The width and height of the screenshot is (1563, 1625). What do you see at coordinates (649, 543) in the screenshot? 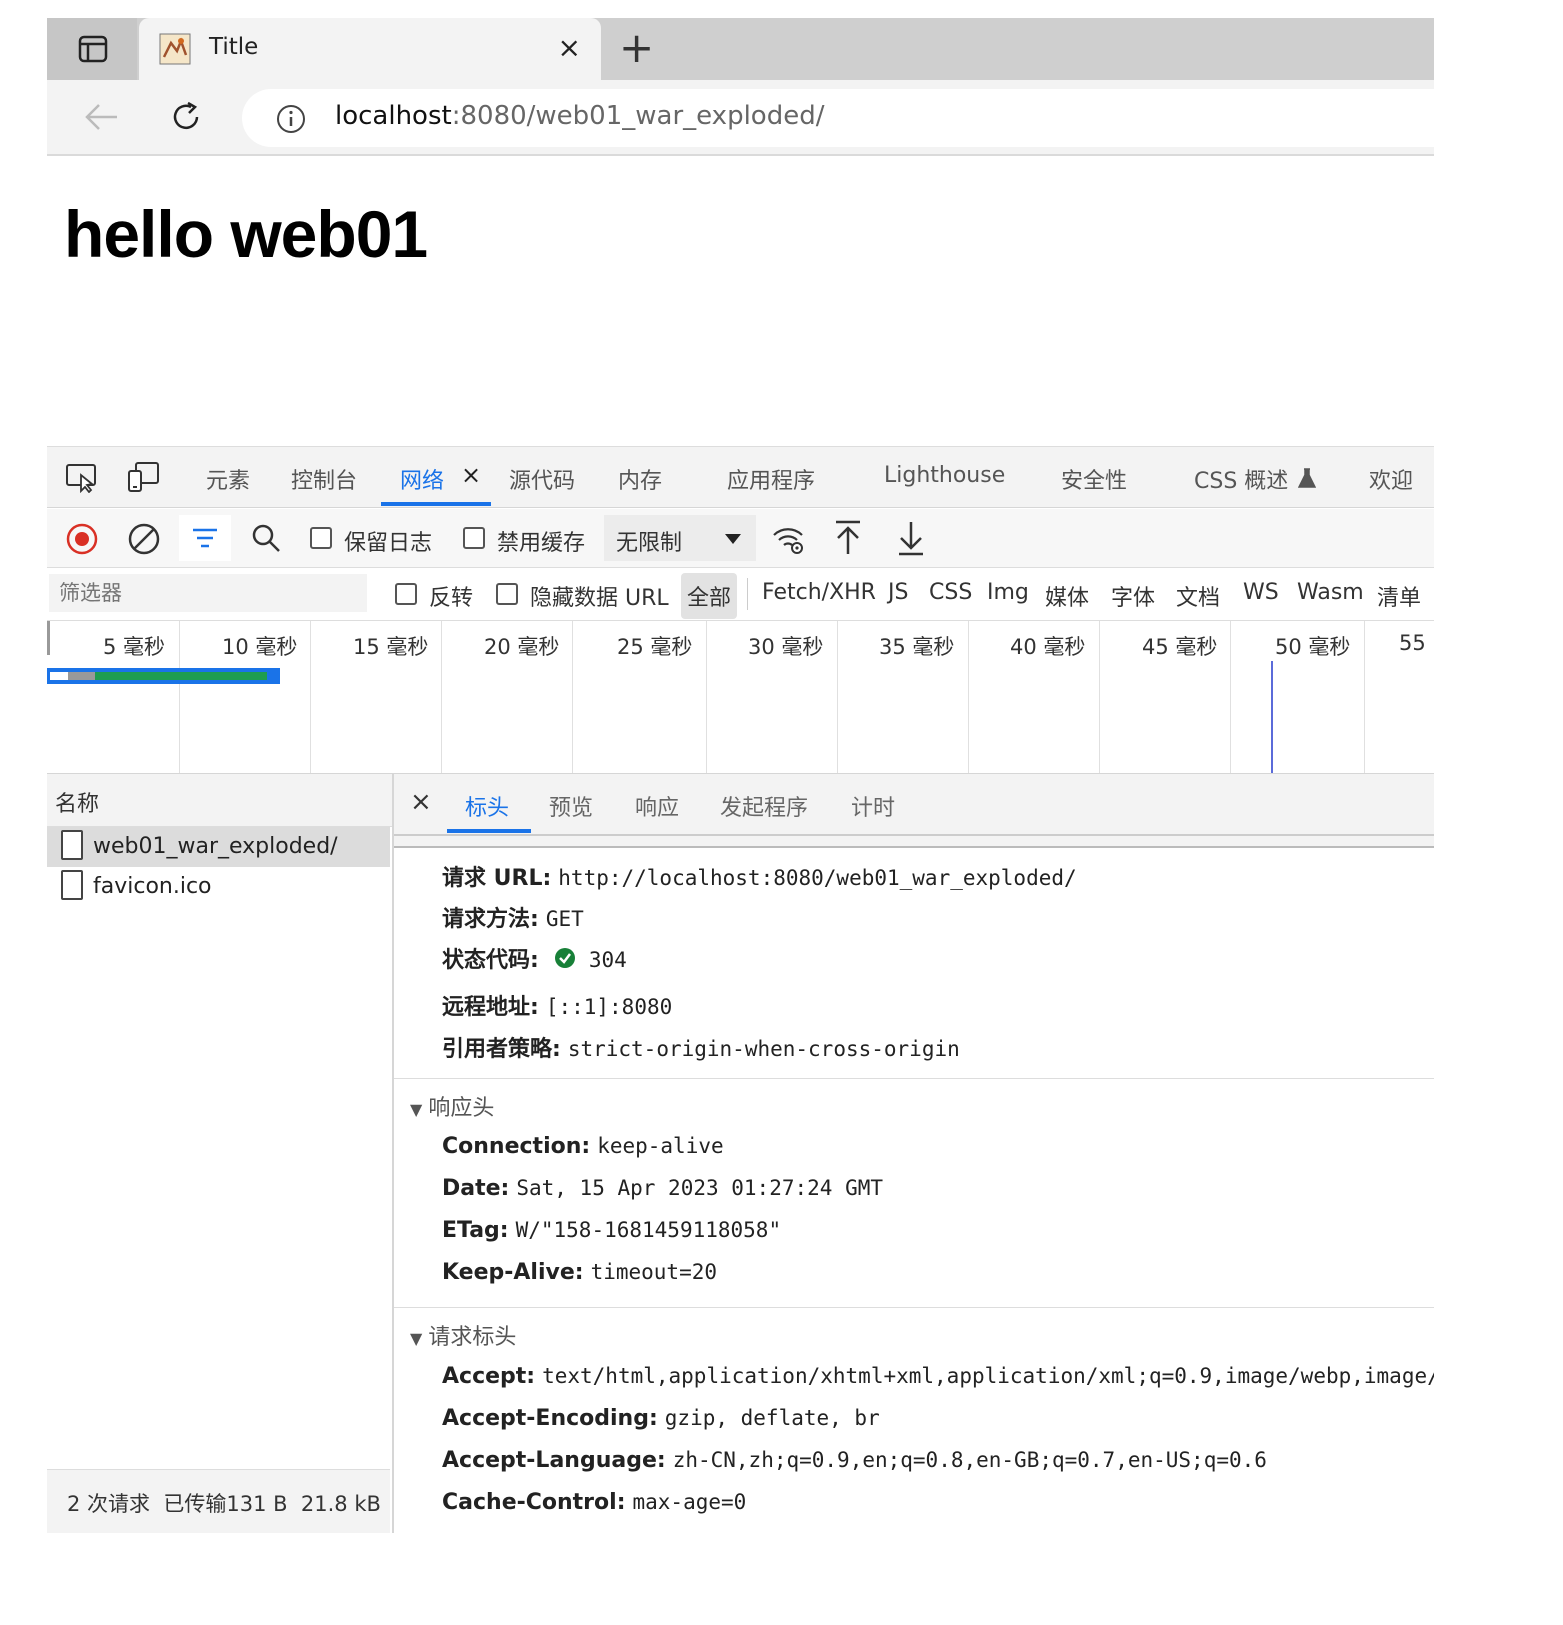
I see `throttling-value: 无限制` at bounding box center [649, 543].